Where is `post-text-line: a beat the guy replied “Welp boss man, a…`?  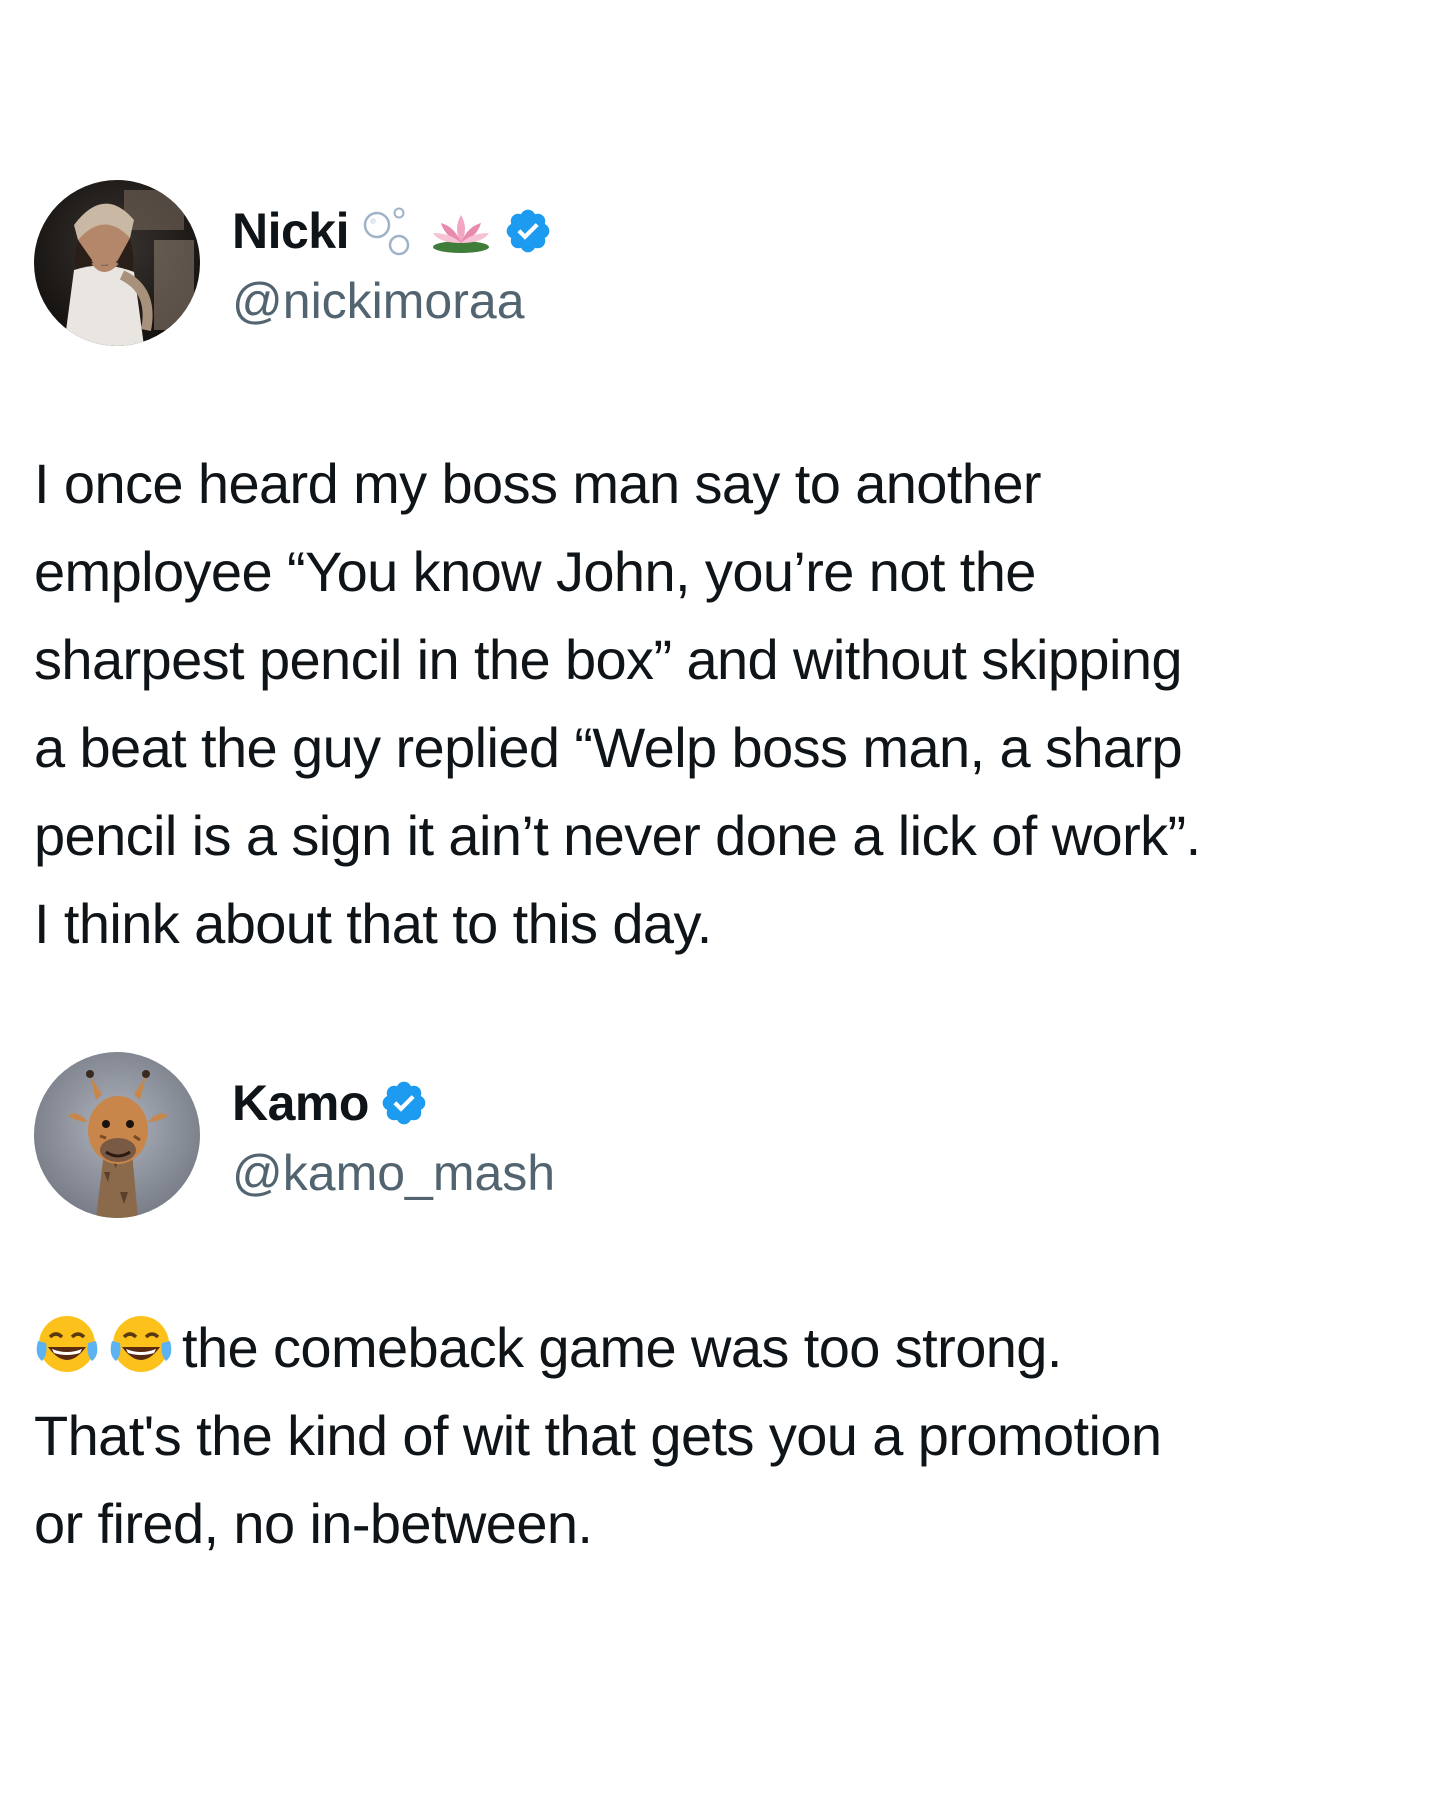
post-text-line: a beat the guy replied “Welp boss man, a… is located at coordinates (608, 747).